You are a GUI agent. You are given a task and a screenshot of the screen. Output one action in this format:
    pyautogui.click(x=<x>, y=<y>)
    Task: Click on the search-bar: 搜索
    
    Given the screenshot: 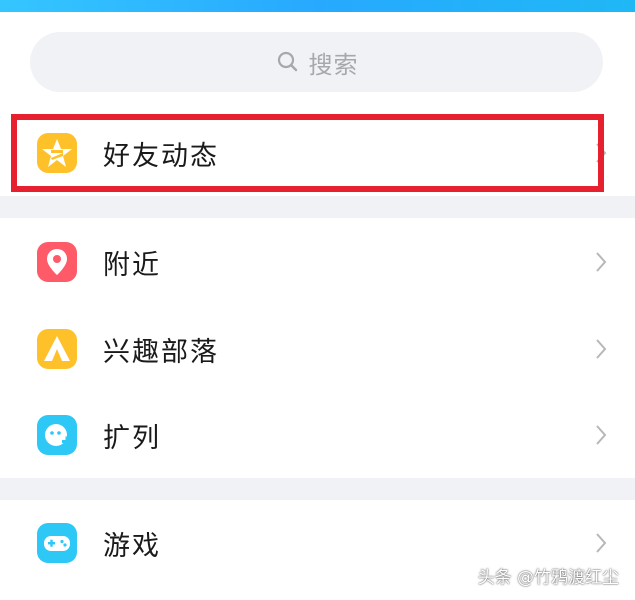 What is the action you would take?
    pyautogui.click(x=316, y=62)
    